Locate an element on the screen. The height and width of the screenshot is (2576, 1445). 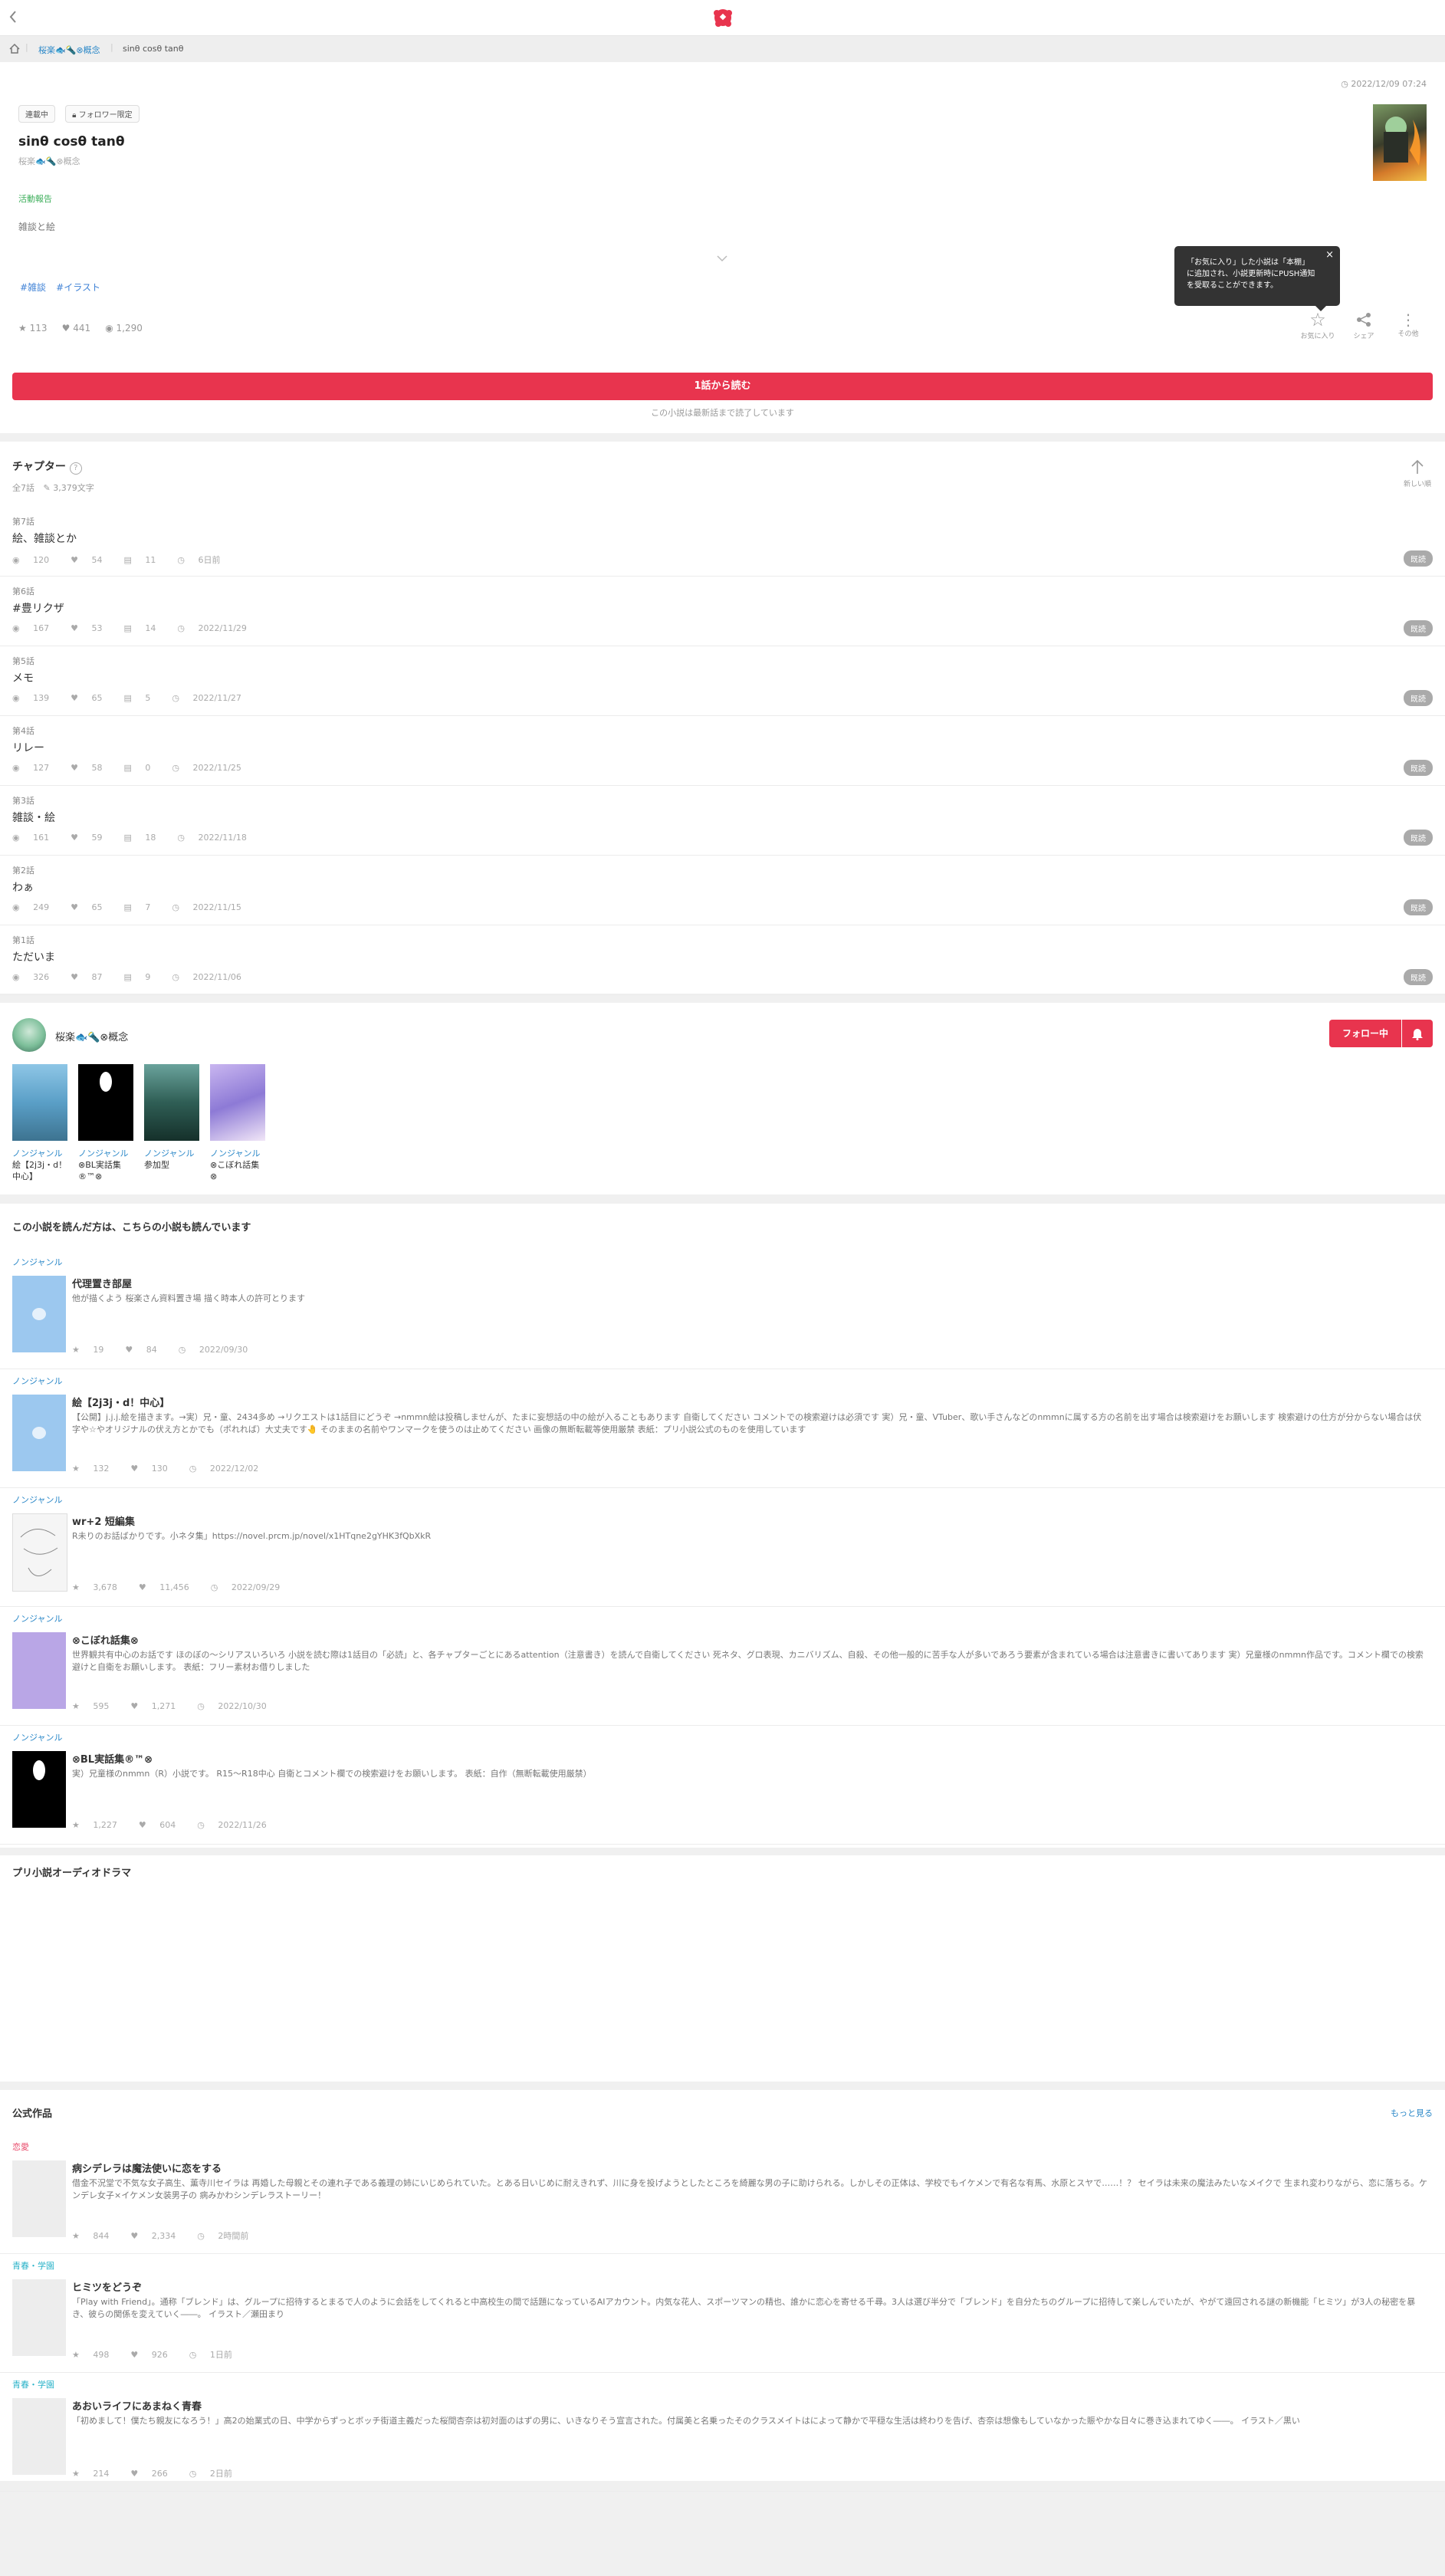
chapter-row: 第2話 わぁ ◉ 249 ♥ 65 ▤ 7 ◷ 2022/11/15 既読 is located at coordinates (722, 890).